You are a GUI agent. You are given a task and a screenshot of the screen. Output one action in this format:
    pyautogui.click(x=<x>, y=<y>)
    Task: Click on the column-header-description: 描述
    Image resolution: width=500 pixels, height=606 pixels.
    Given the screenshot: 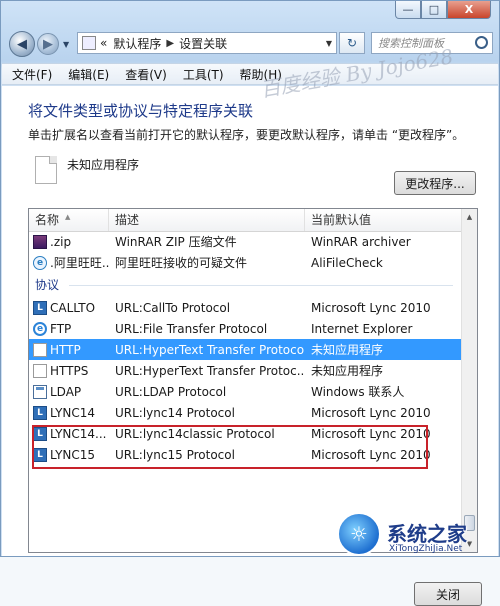 What is the action you would take?
    pyautogui.click(x=207, y=220)
    